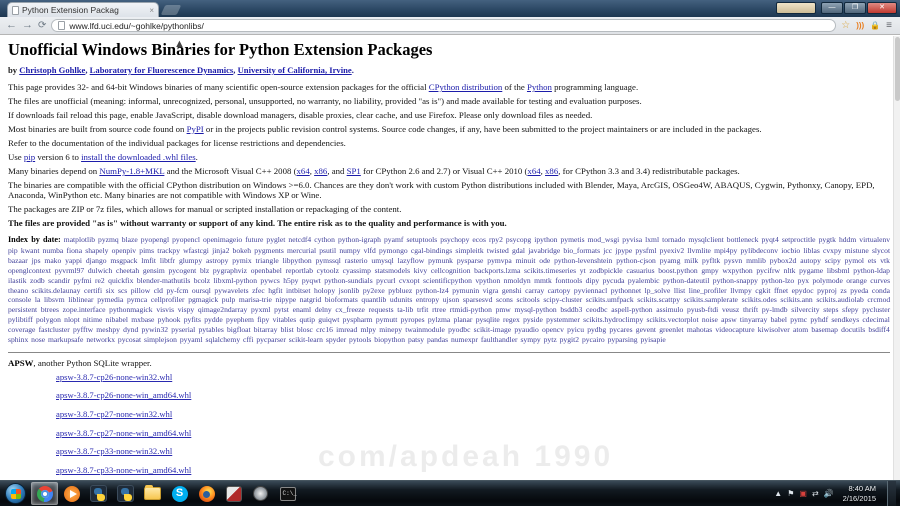 The image size is (900, 506). Describe the element at coordinates (528, 299) in the screenshot. I see `package-link: scitools` at that location.